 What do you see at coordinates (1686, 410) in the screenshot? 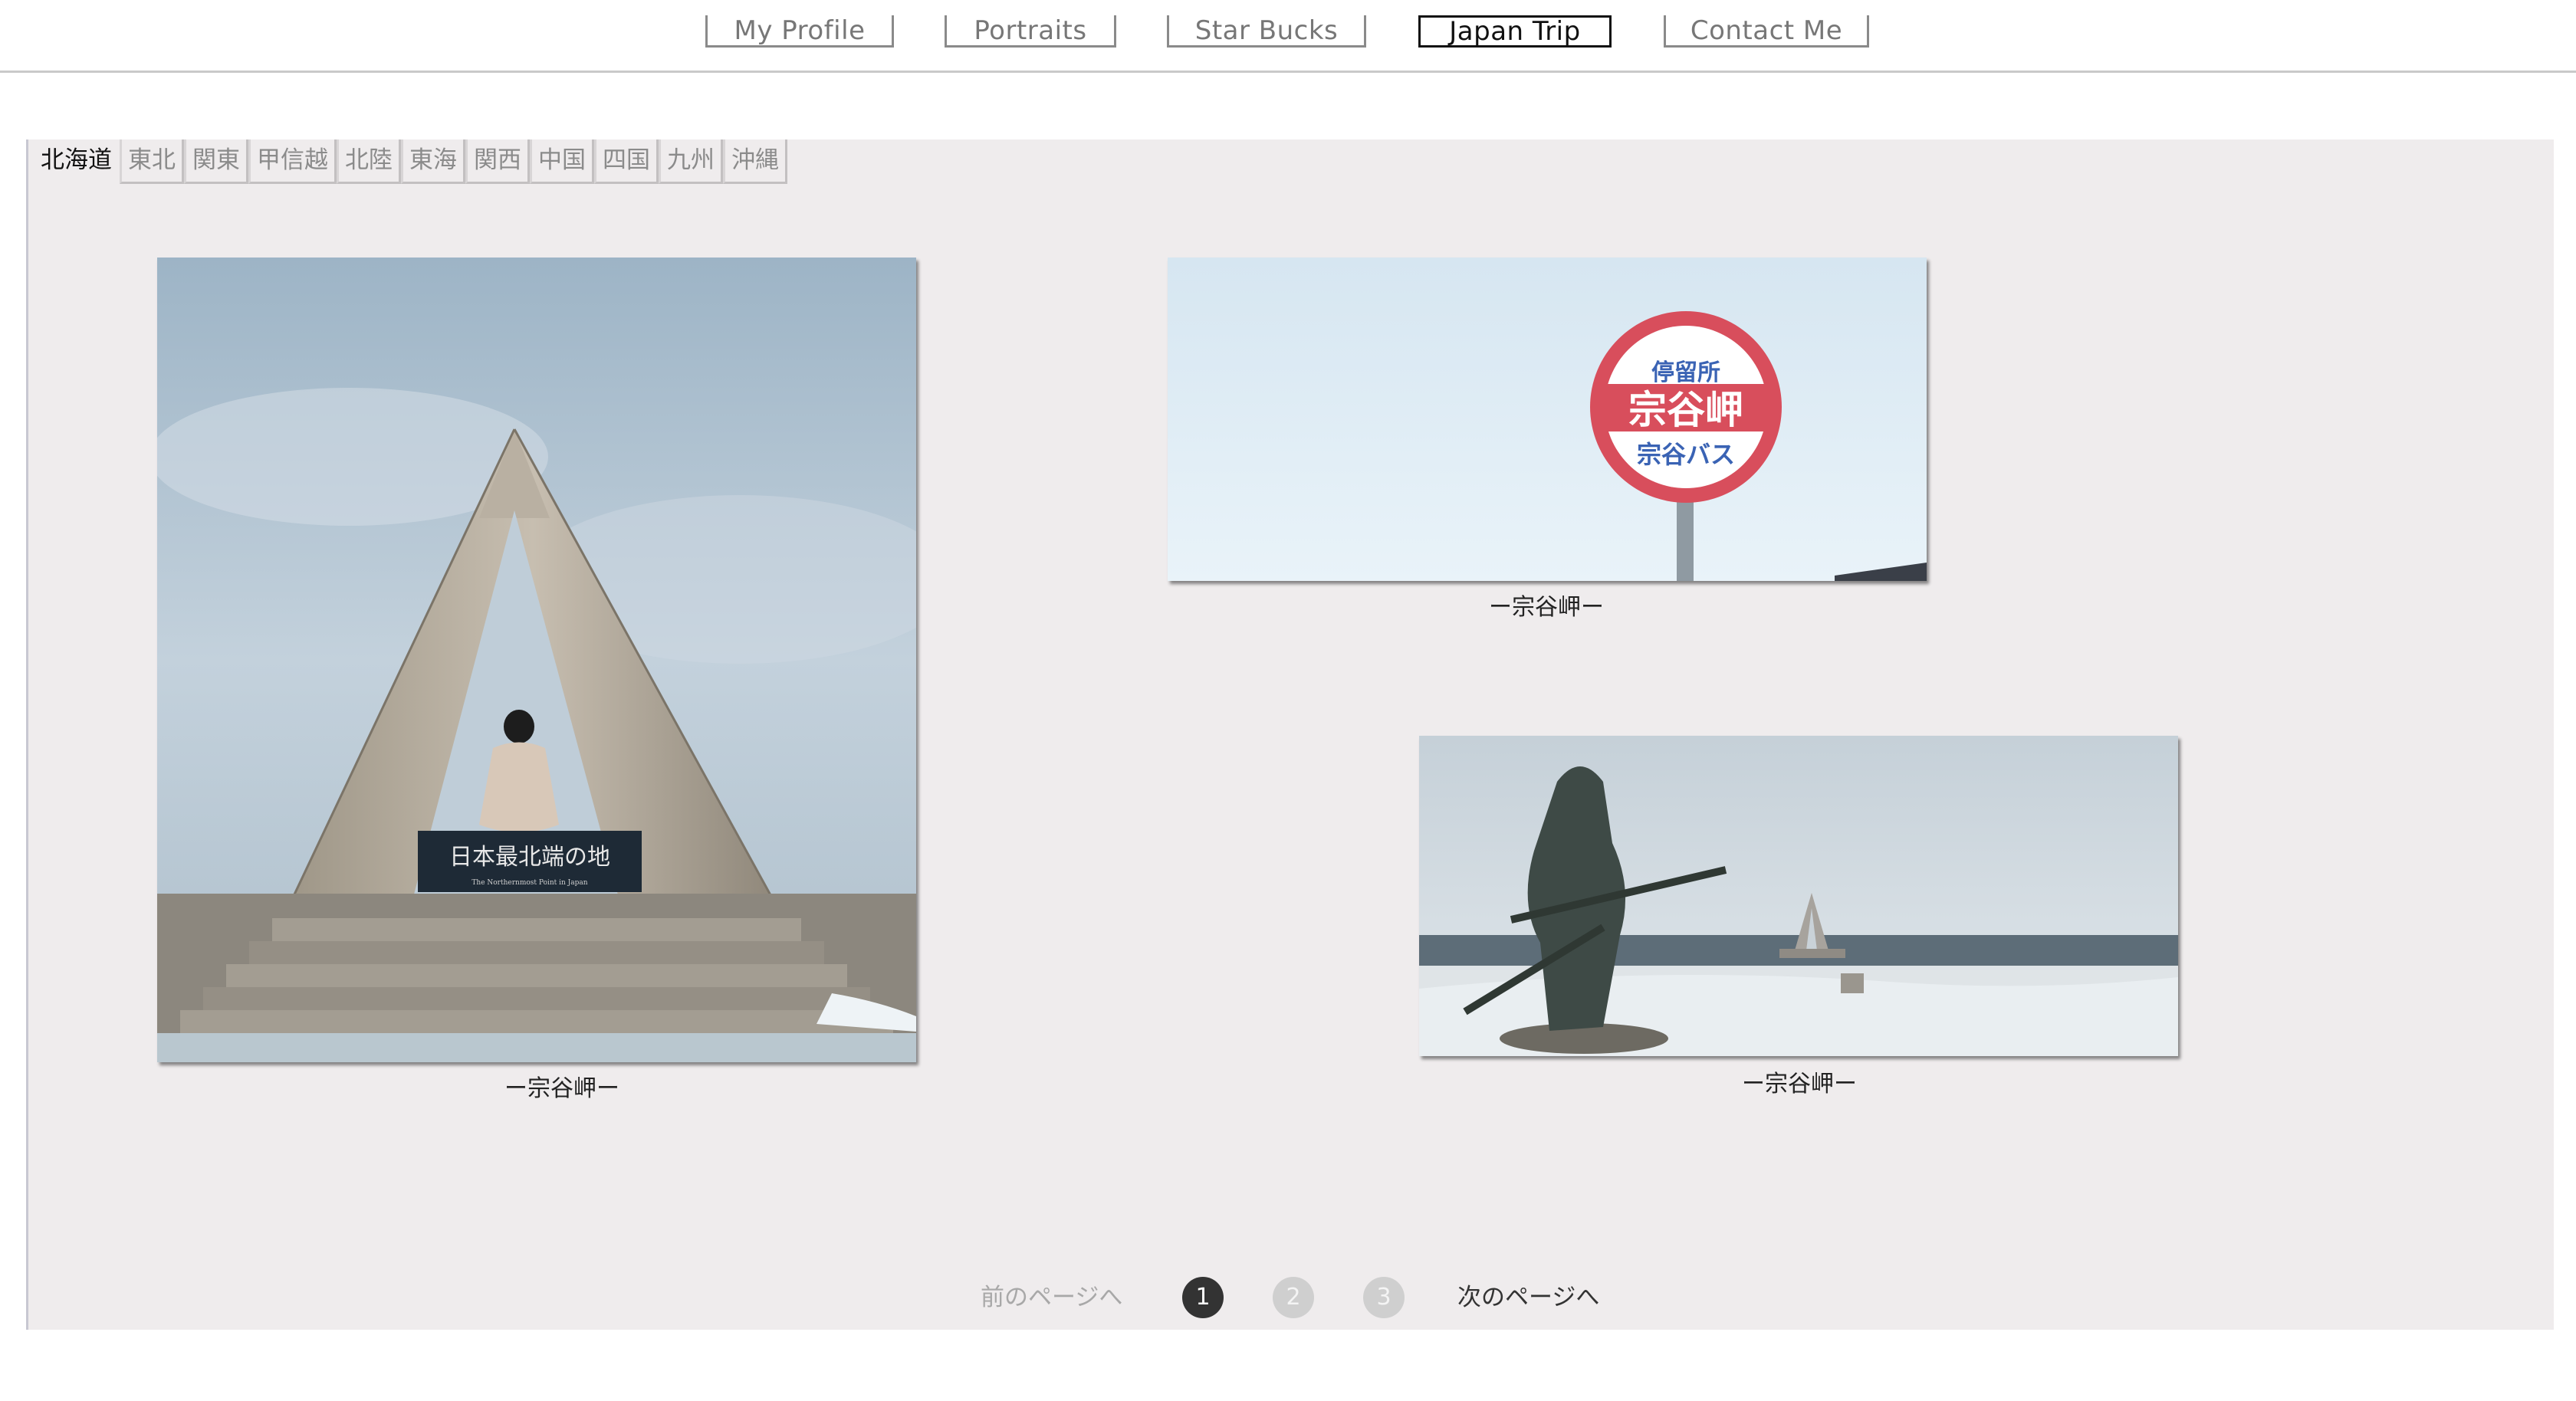
I see `sign-main-text: 宗谷岬` at bounding box center [1686, 410].